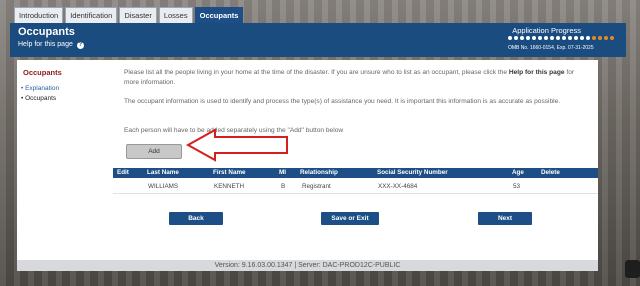 The height and width of the screenshot is (286, 640). What do you see at coordinates (39, 15) in the screenshot?
I see `tab-introduction: Introduction` at bounding box center [39, 15].